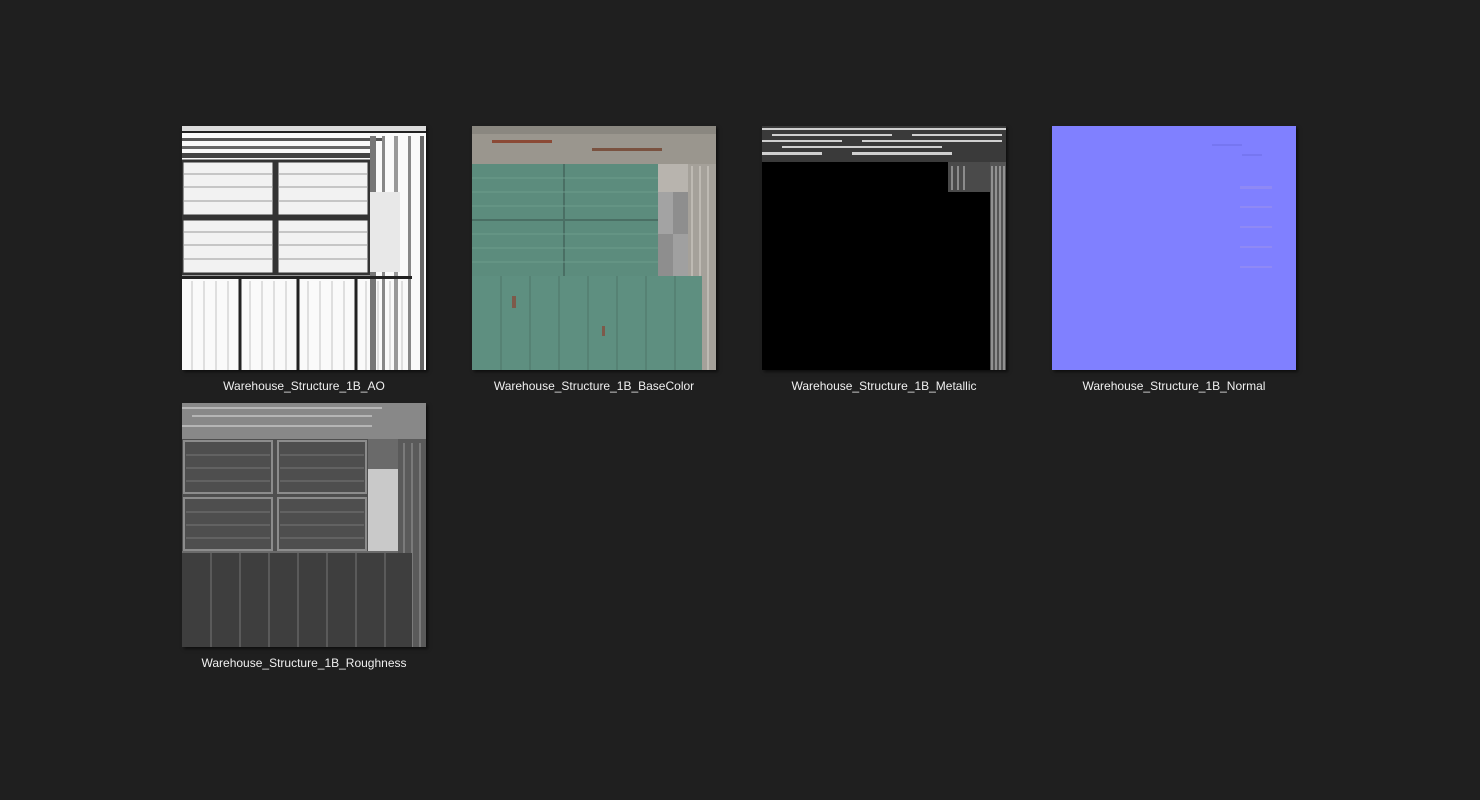 Image resolution: width=1480 pixels, height=800 pixels. What do you see at coordinates (304, 663) in the screenshot?
I see `file-name-label: Warehouse_Structure_1B_Roughness` at bounding box center [304, 663].